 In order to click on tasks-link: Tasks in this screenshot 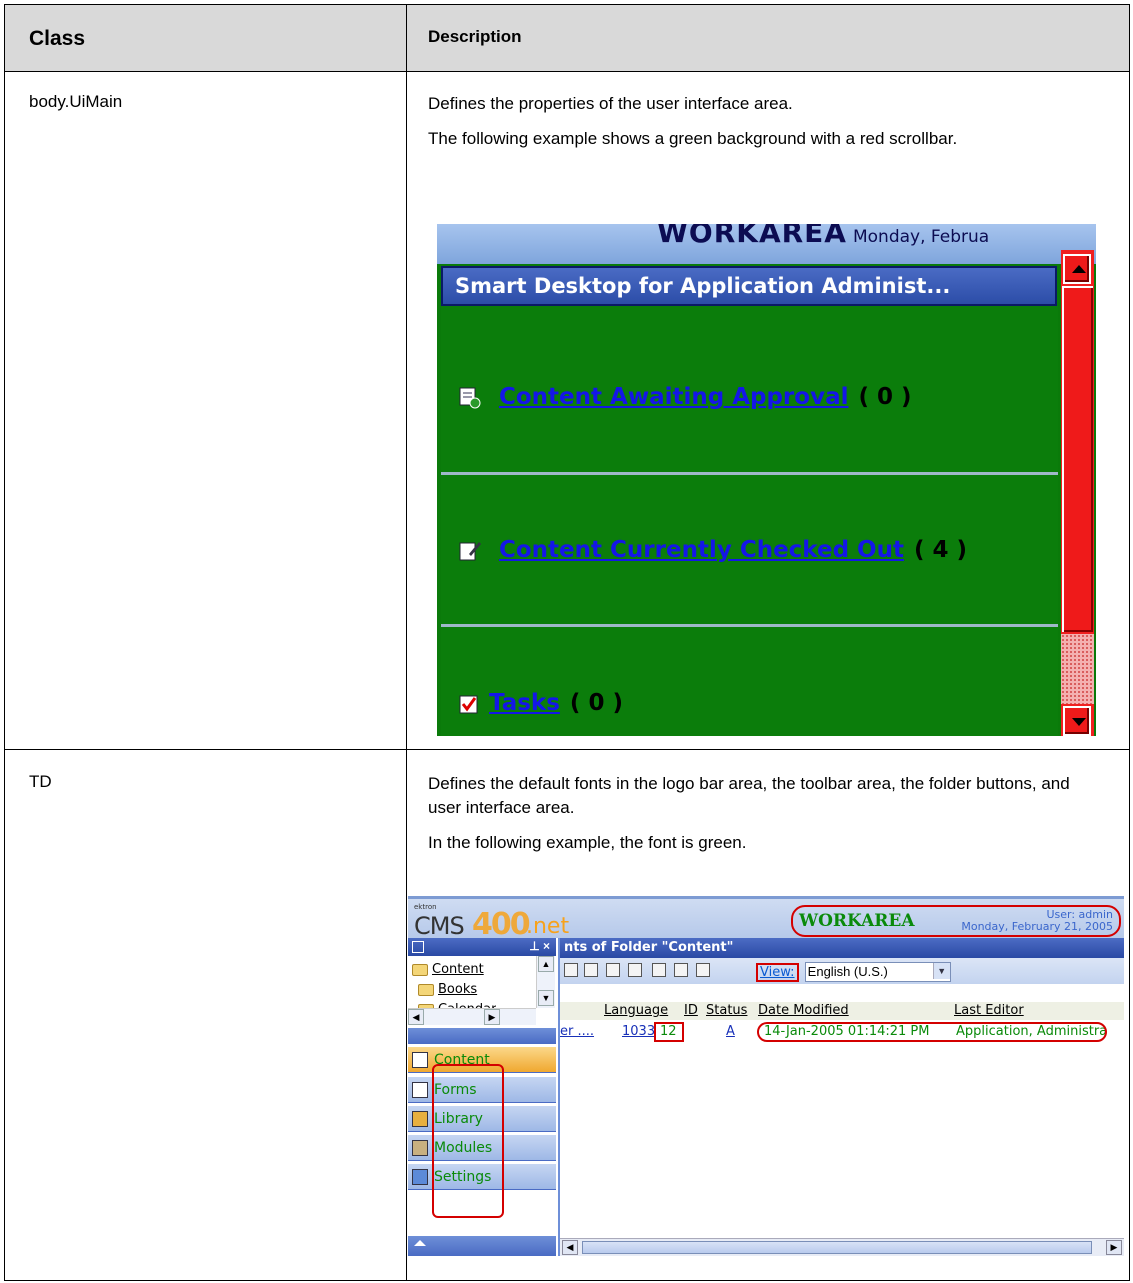, I will do `click(524, 703)`.